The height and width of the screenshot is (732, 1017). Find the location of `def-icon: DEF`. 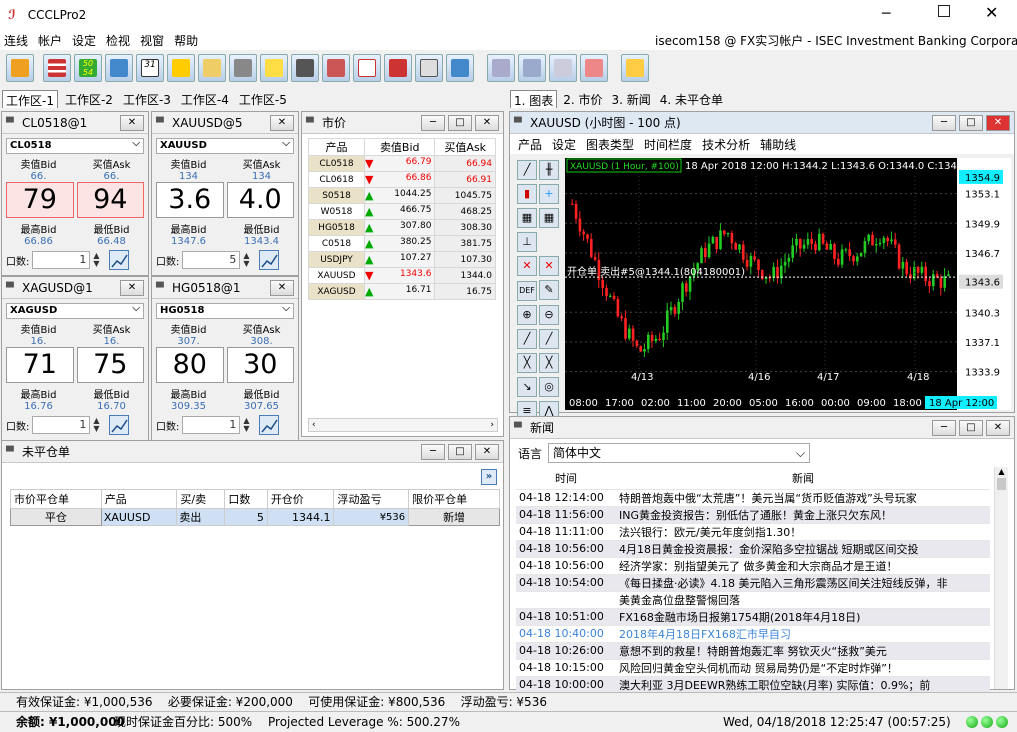

def-icon: DEF is located at coordinates (527, 291).